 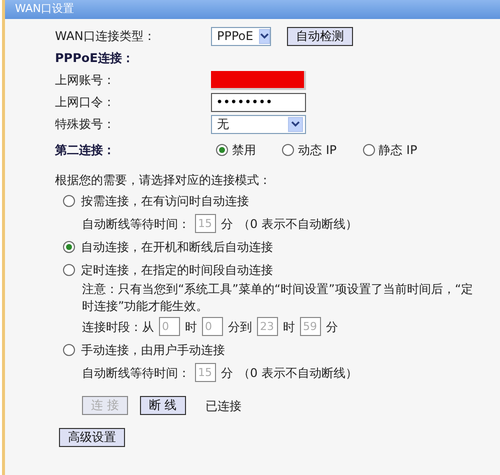 What do you see at coordinates (85, 80) in the screenshot?
I see `field-label: 上网账号：` at bounding box center [85, 80].